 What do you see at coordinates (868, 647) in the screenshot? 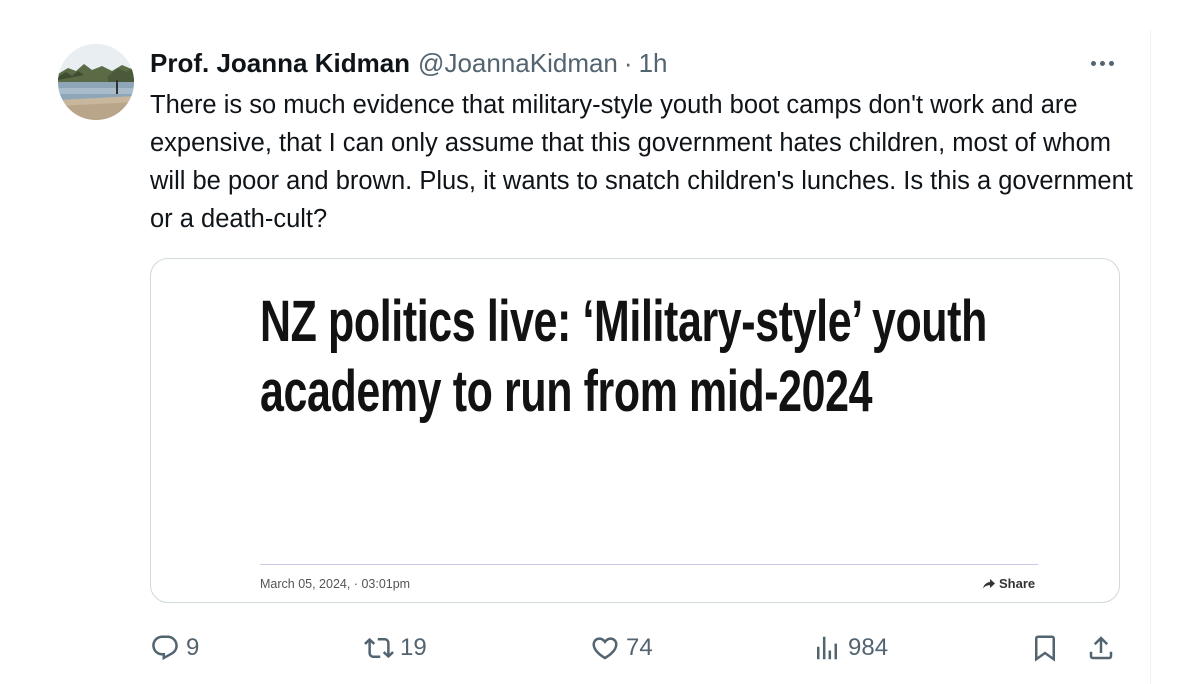
I see `views-count: 984` at bounding box center [868, 647].